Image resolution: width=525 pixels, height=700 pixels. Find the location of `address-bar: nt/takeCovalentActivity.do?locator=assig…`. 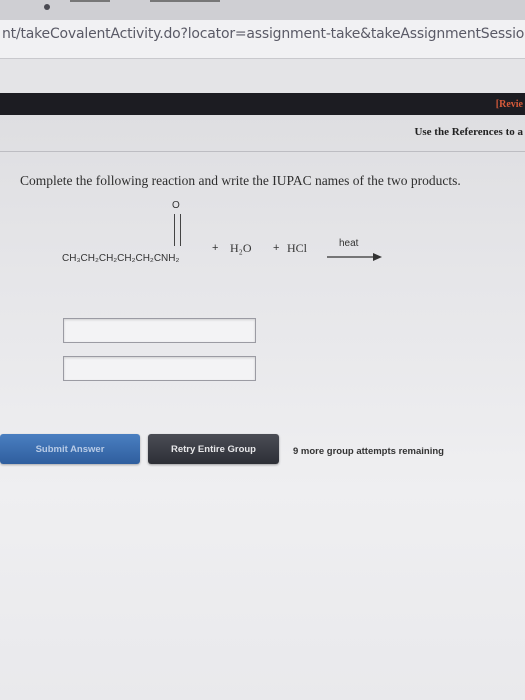

address-bar: nt/takeCovalentActivity.do?locator=assig… is located at coordinates (262, 39).